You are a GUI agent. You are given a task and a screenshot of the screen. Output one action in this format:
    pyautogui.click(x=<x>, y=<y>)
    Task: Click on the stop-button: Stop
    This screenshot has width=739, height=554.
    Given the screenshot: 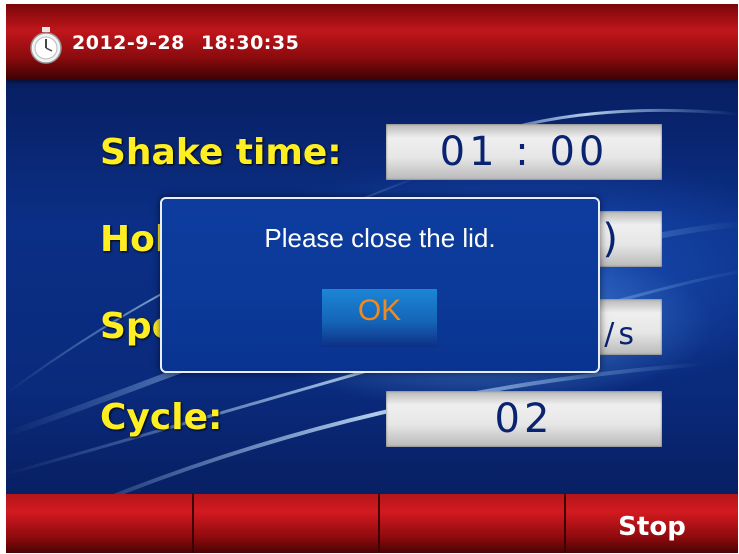 What is the action you would take?
    pyautogui.click(x=652, y=523)
    